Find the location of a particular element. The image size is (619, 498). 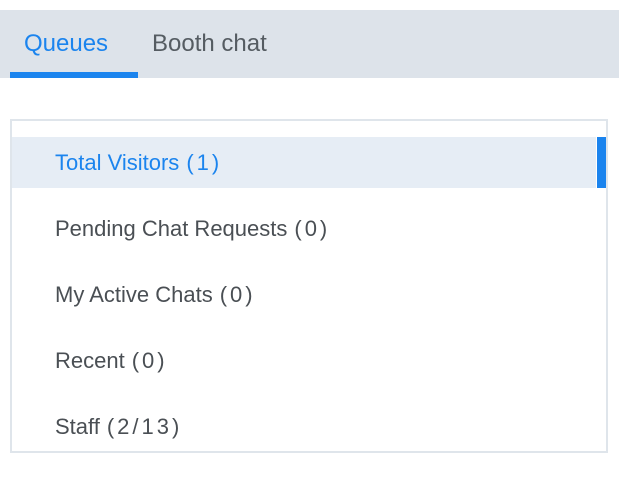

tab-bar: Queues Booth chat is located at coordinates (309, 44).